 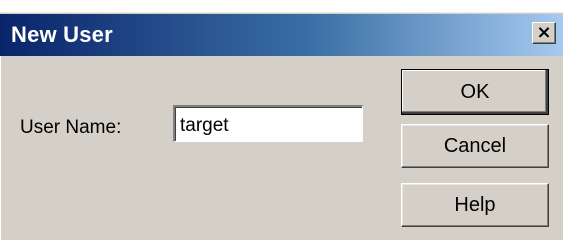 What do you see at coordinates (268, 123) in the screenshot?
I see `user-name-input` at bounding box center [268, 123].